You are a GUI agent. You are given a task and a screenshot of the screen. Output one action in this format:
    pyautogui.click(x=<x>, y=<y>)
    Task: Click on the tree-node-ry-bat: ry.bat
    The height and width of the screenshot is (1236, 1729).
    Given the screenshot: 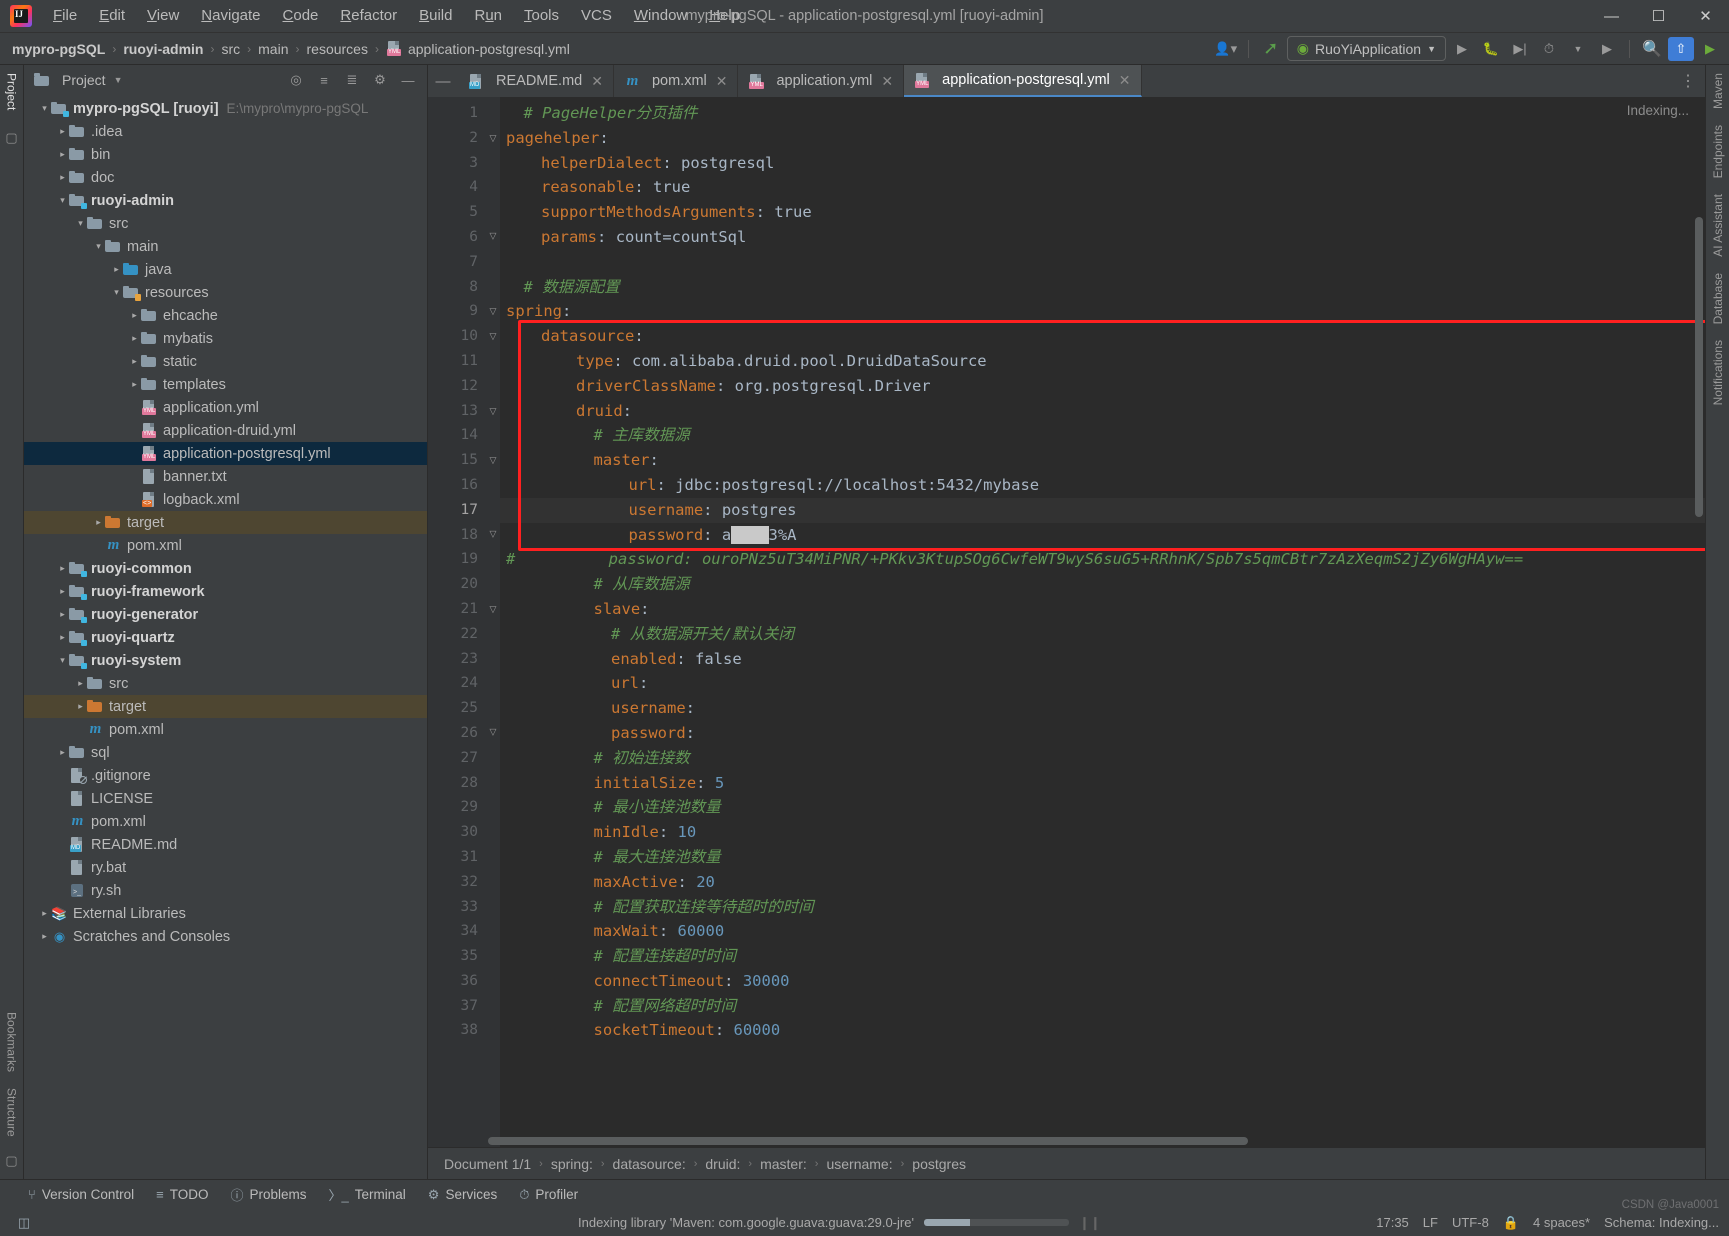 What is the action you would take?
    pyautogui.click(x=225, y=867)
    